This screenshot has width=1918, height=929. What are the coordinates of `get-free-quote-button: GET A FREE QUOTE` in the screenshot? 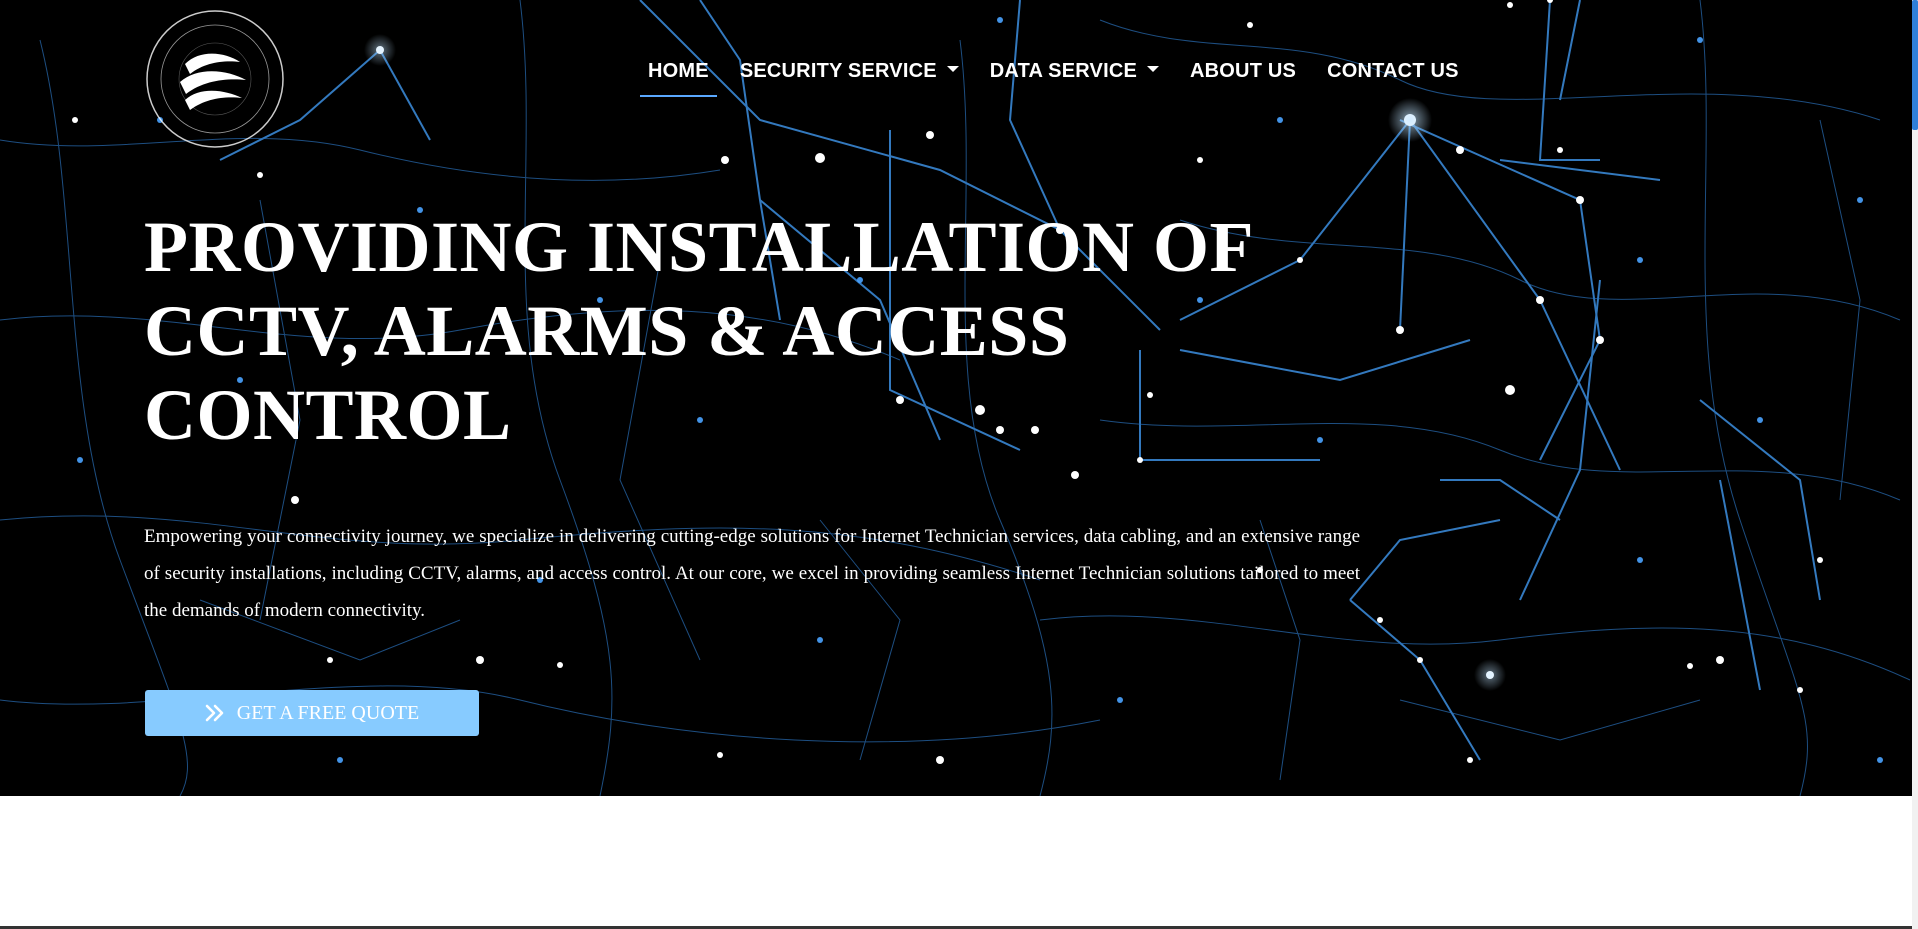 It's located at (312, 713).